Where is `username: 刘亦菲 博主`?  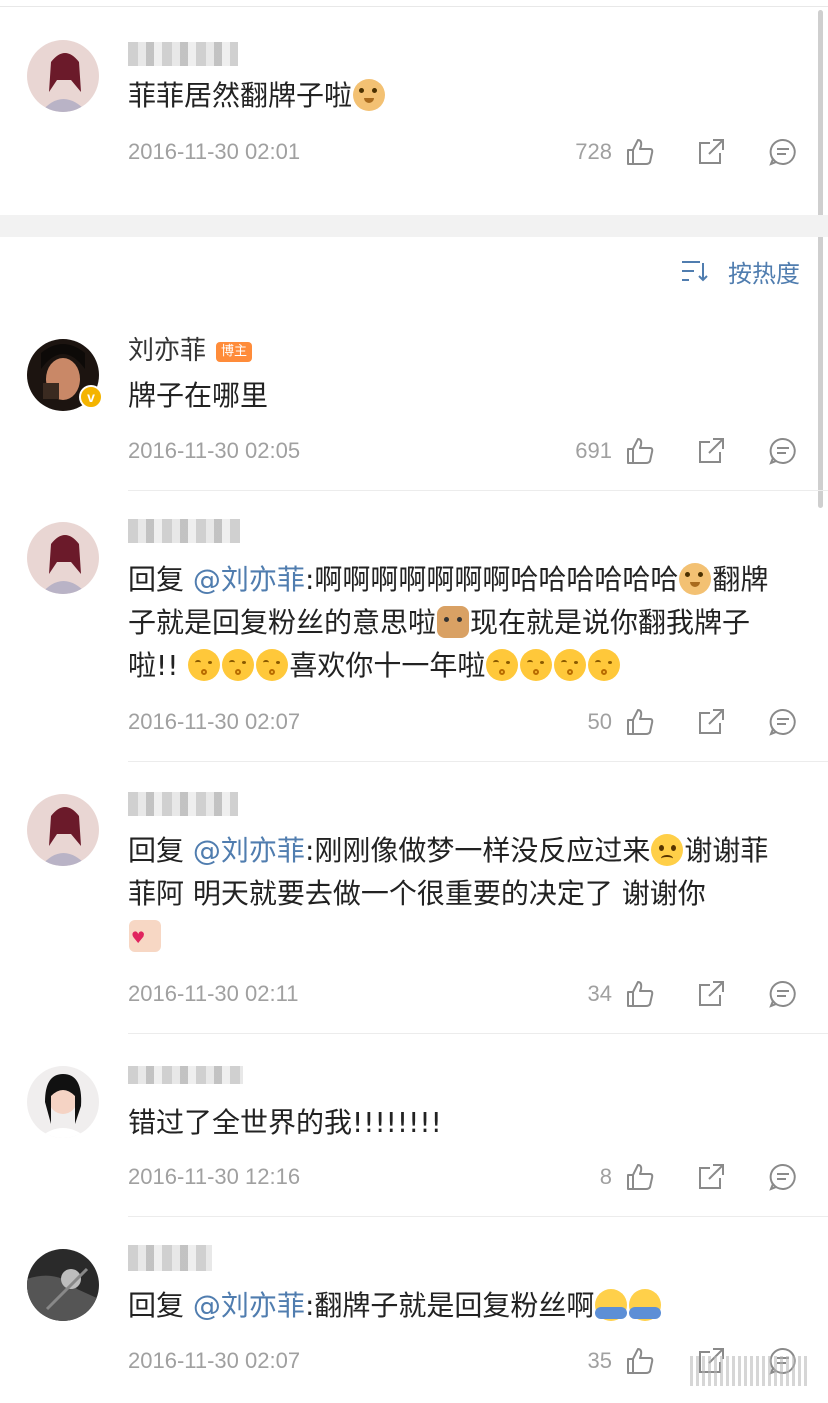 username: 刘亦菲 博主 is located at coordinates (190, 351).